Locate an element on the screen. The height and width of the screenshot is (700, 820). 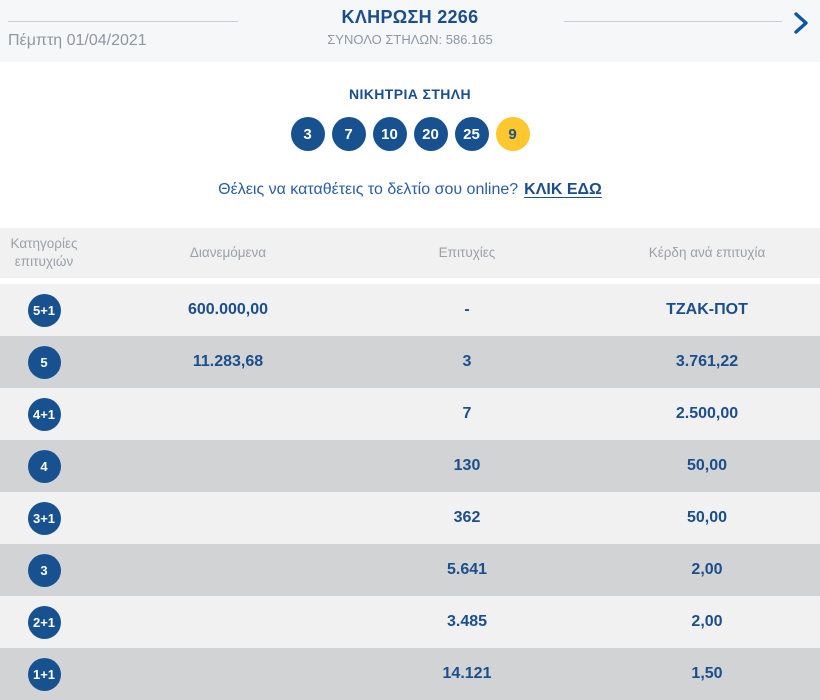
next-draw-button is located at coordinates (801, 23).